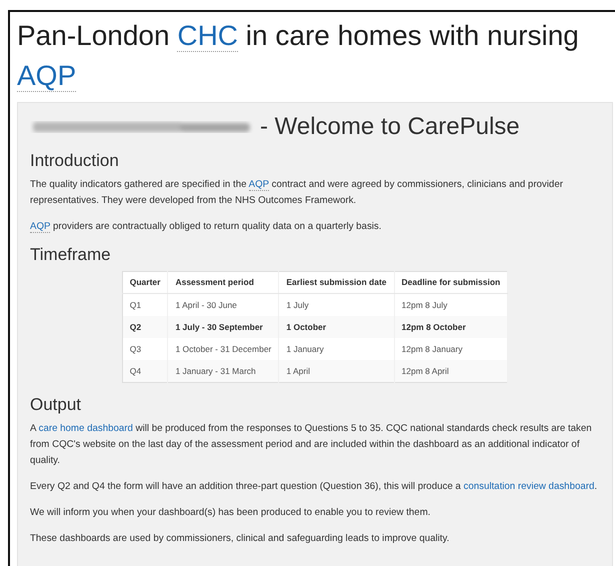  Describe the element at coordinates (56, 405) in the screenshot. I see `section-heading: Output` at that location.